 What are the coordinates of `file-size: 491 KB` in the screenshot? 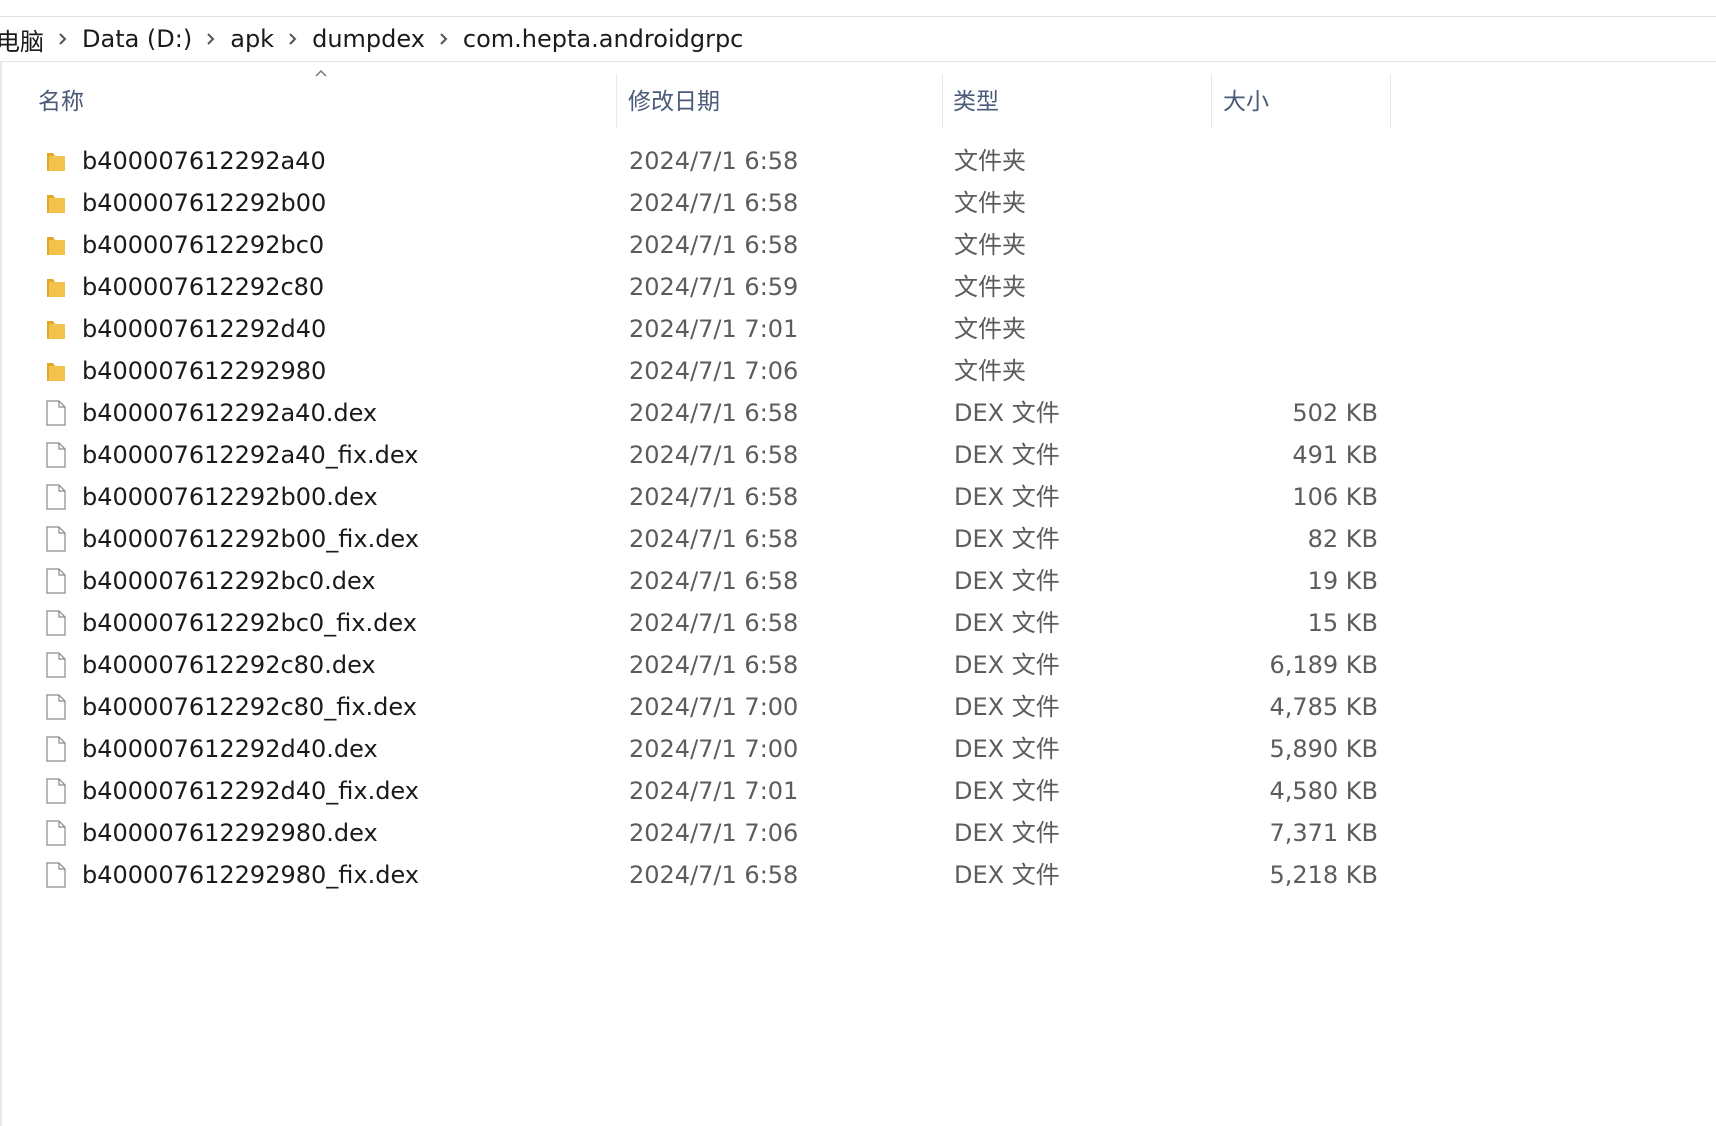 It's located at (1335, 455).